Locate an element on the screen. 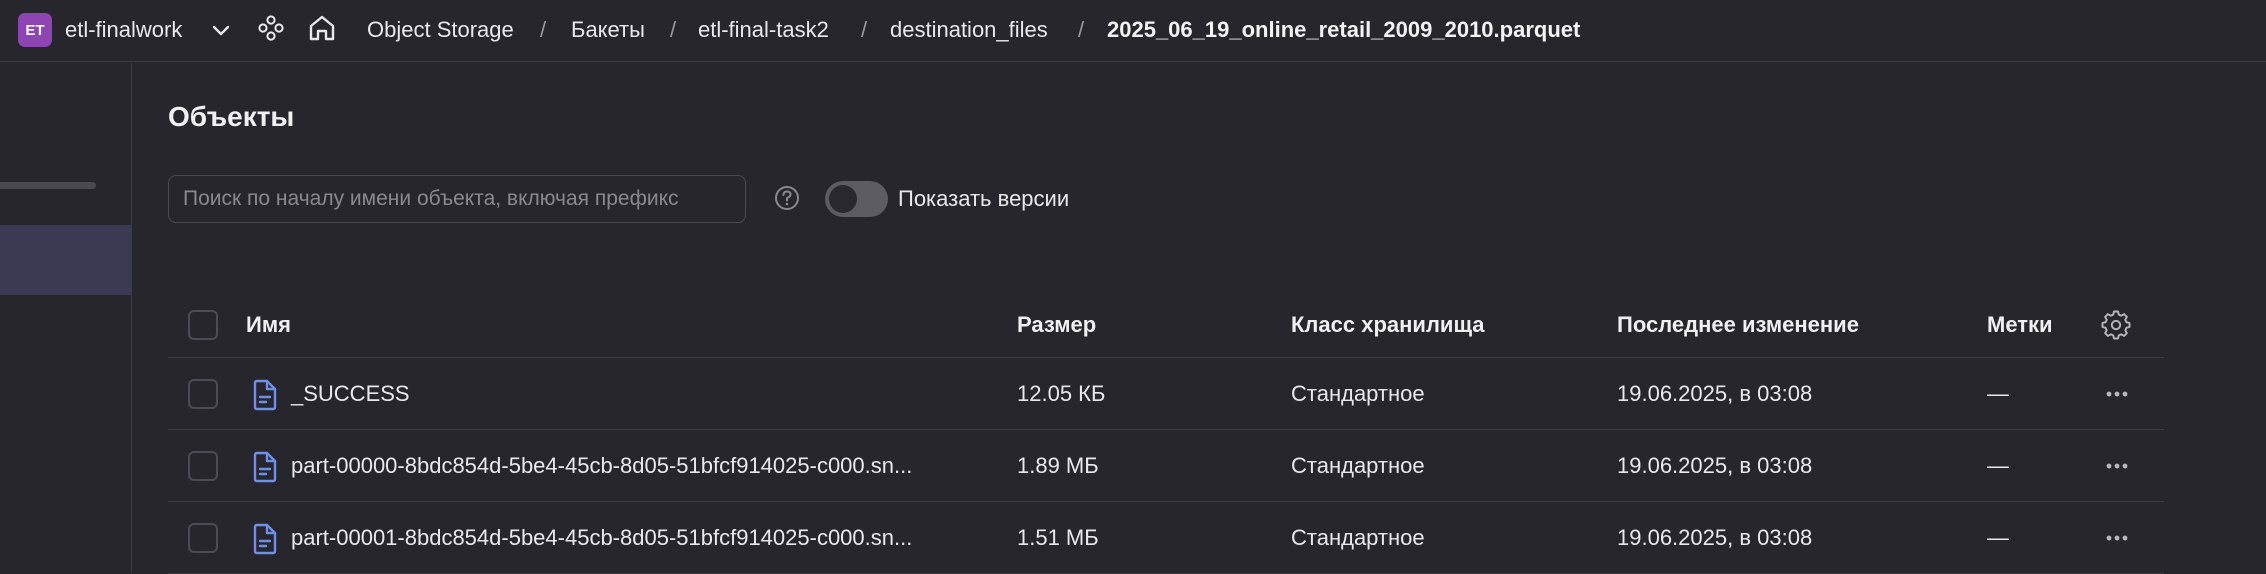 The image size is (2266, 574). breadcrumb-buckets: Бакеты is located at coordinates (608, 30).